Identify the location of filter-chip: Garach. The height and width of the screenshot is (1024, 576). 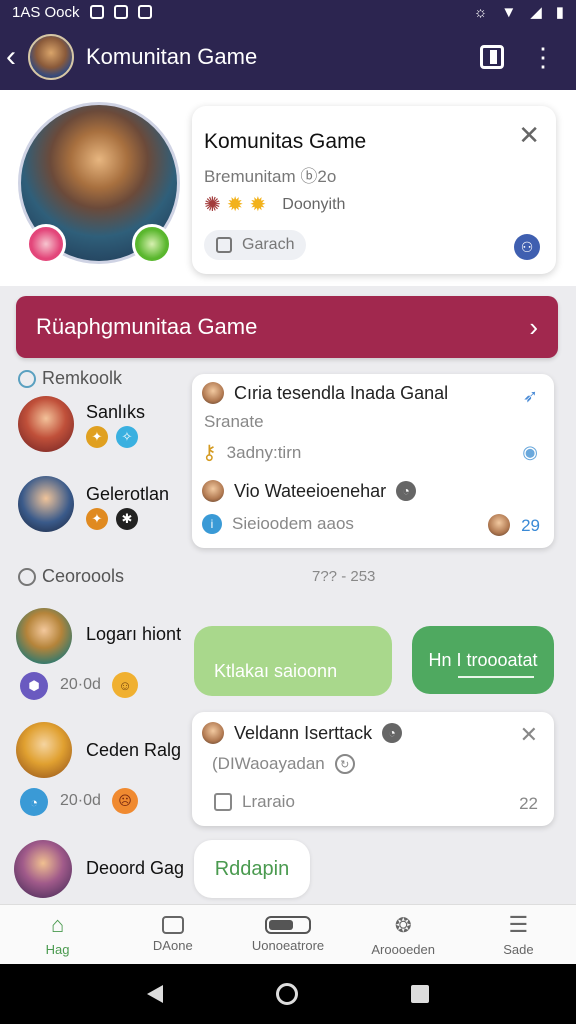
(255, 245).